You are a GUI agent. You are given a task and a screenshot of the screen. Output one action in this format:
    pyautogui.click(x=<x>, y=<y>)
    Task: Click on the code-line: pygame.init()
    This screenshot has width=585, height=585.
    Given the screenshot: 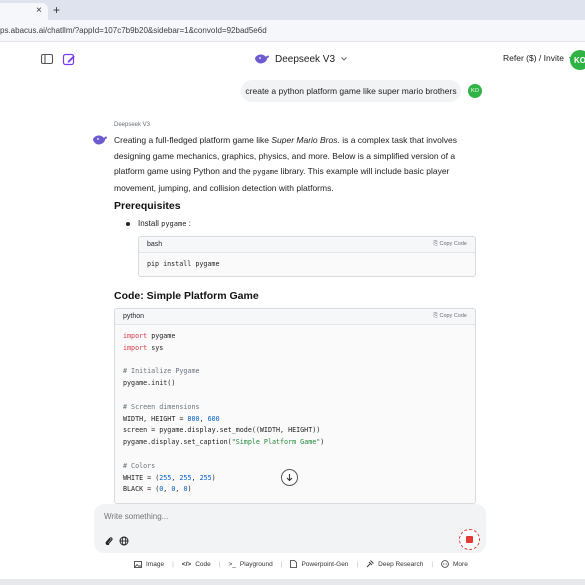 What is the action you would take?
    pyautogui.click(x=149, y=383)
    